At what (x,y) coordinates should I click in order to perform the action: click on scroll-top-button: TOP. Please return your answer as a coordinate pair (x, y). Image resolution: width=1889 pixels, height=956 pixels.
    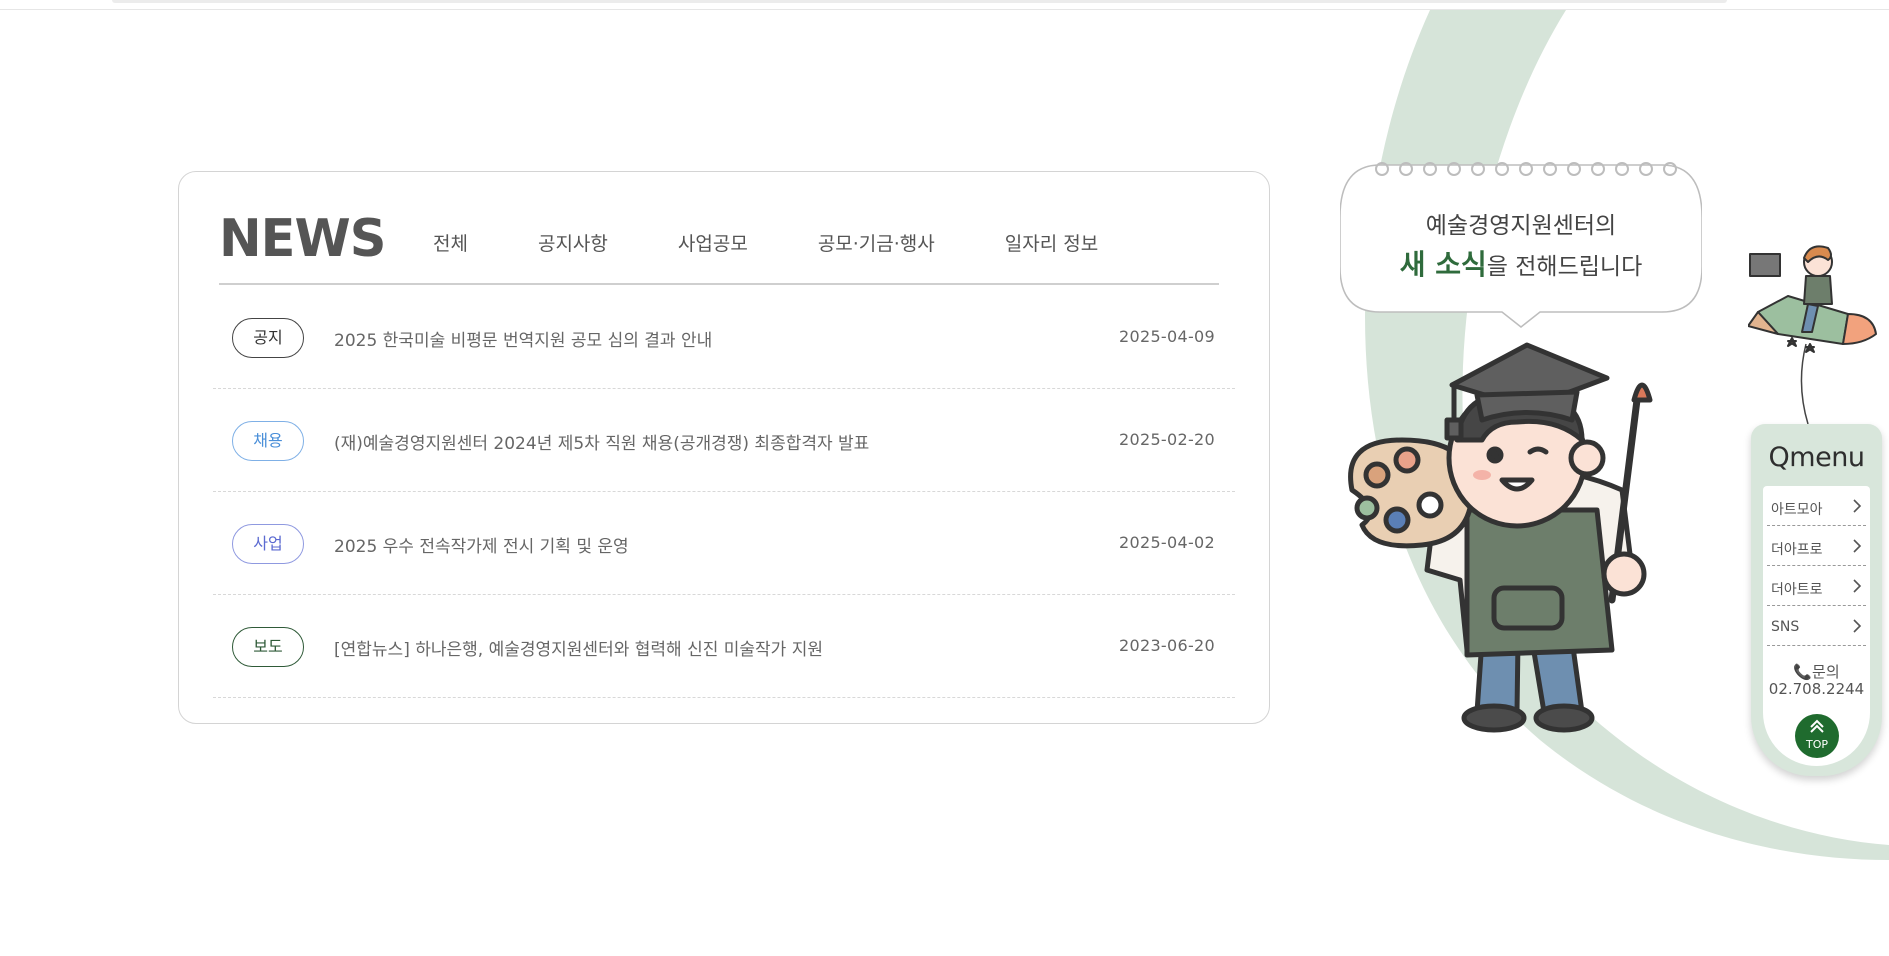
    Looking at the image, I should click on (1817, 736).